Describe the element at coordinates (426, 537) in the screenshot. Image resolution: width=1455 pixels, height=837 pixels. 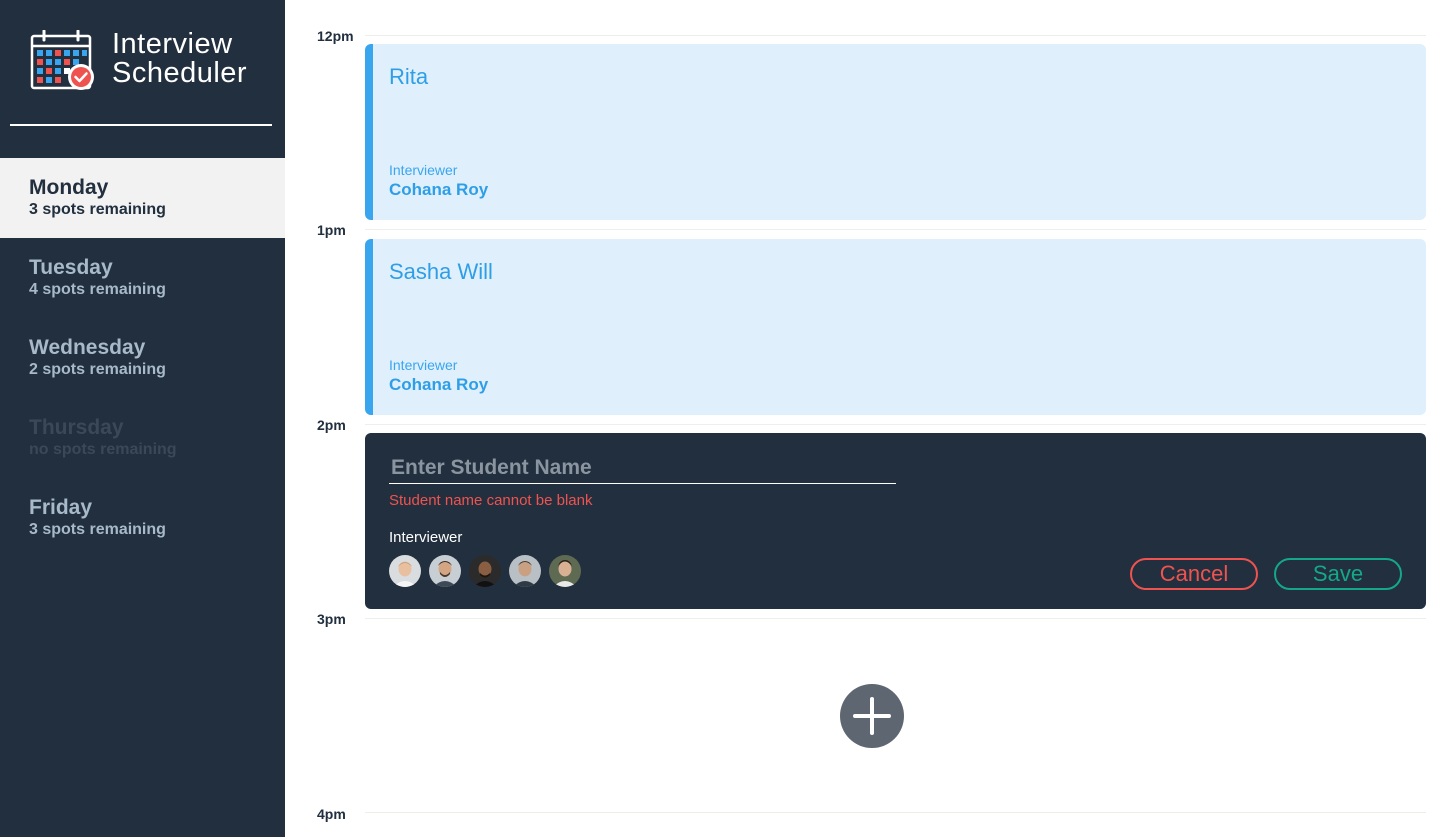
I see `interviewer-list-label: Interviewer` at that location.